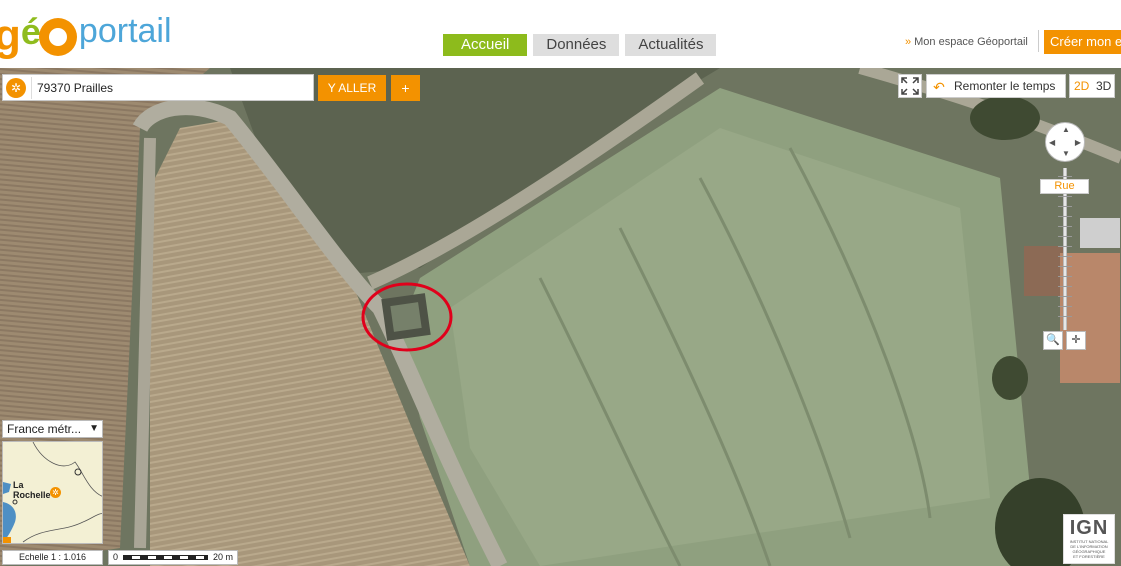 The width and height of the screenshot is (1121, 566). I want to click on overview-map: La Rochelle ✲, so click(52, 492).